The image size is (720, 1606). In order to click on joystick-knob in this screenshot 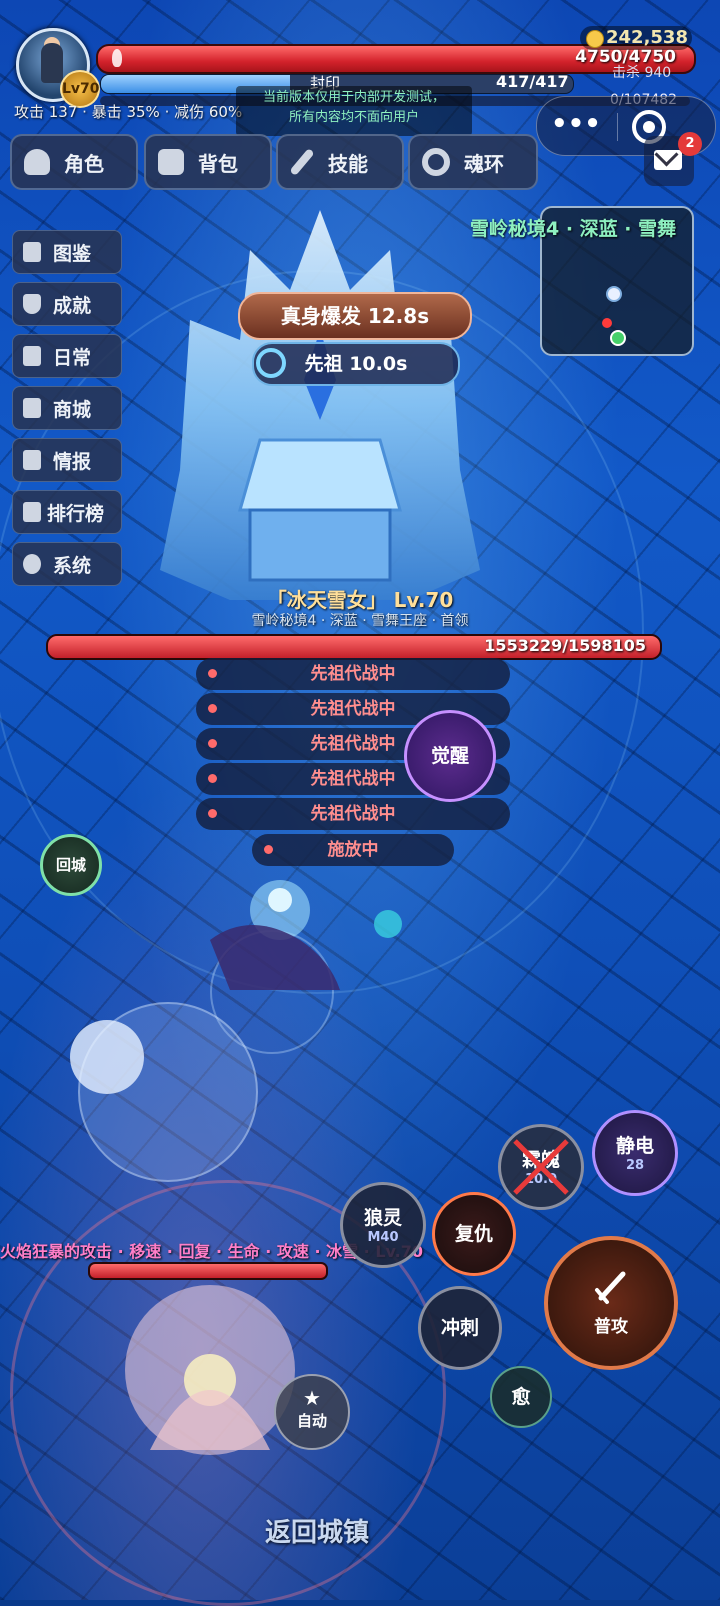, I will do `click(107, 1057)`.